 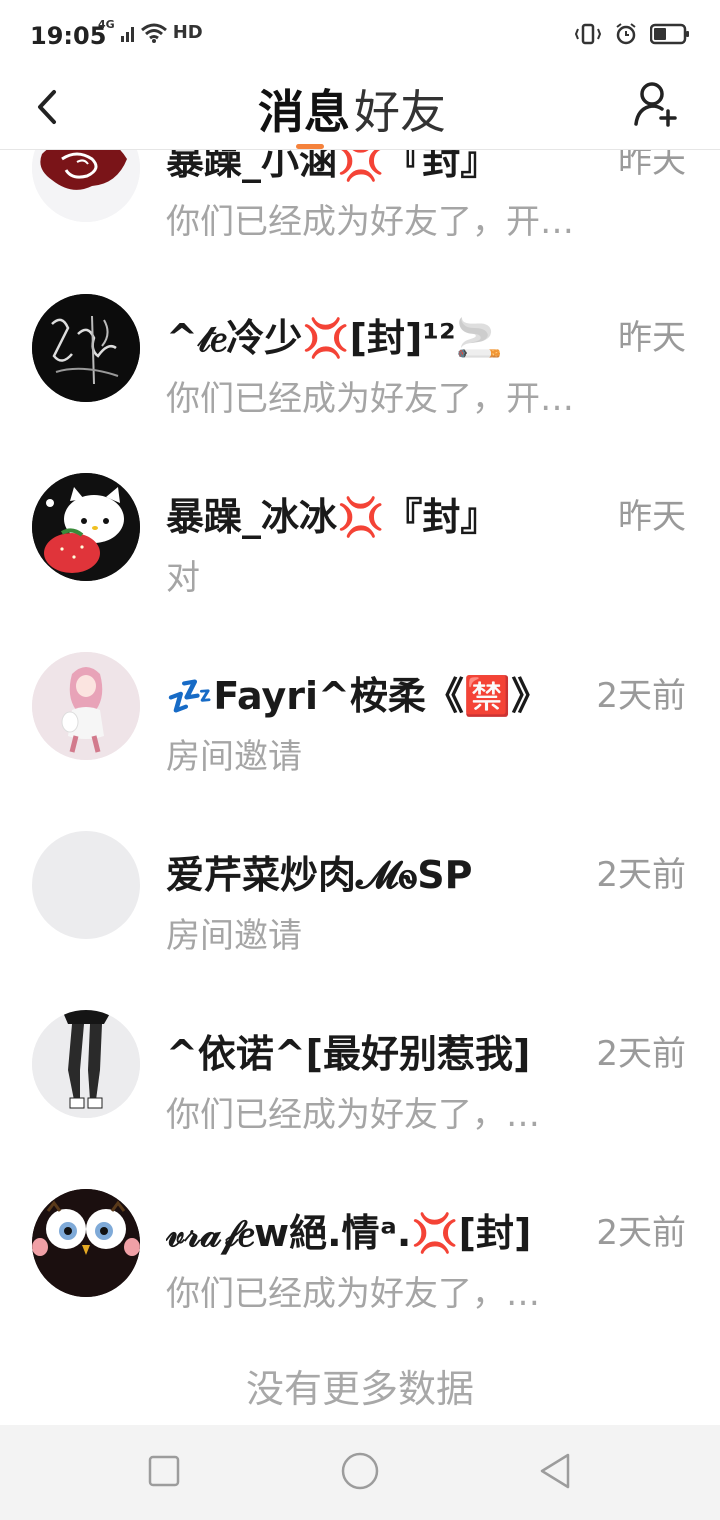 I want to click on recent-apps-button, so click(x=164, y=1471).